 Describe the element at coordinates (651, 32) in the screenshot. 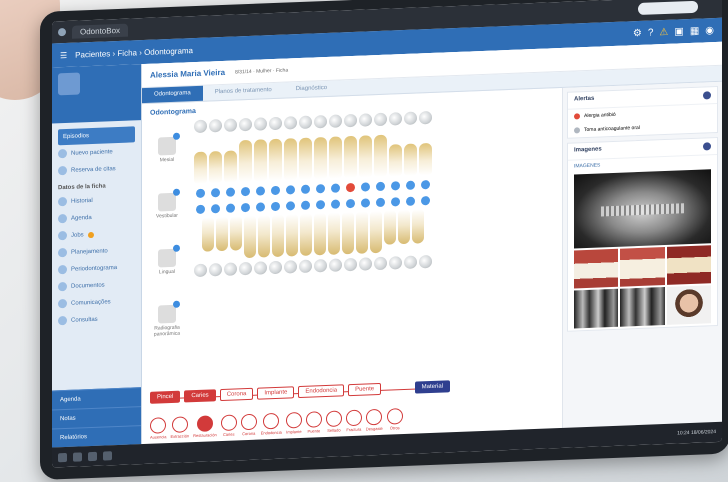

I see `help-icon: ?` at that location.